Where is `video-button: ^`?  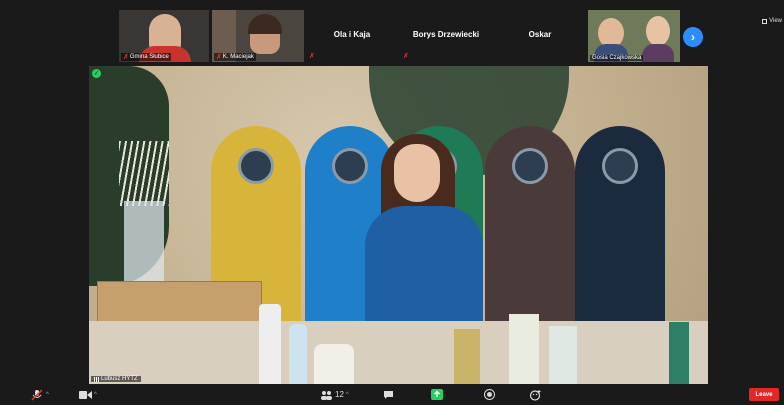
video-button: ^ is located at coordinates (87, 394).